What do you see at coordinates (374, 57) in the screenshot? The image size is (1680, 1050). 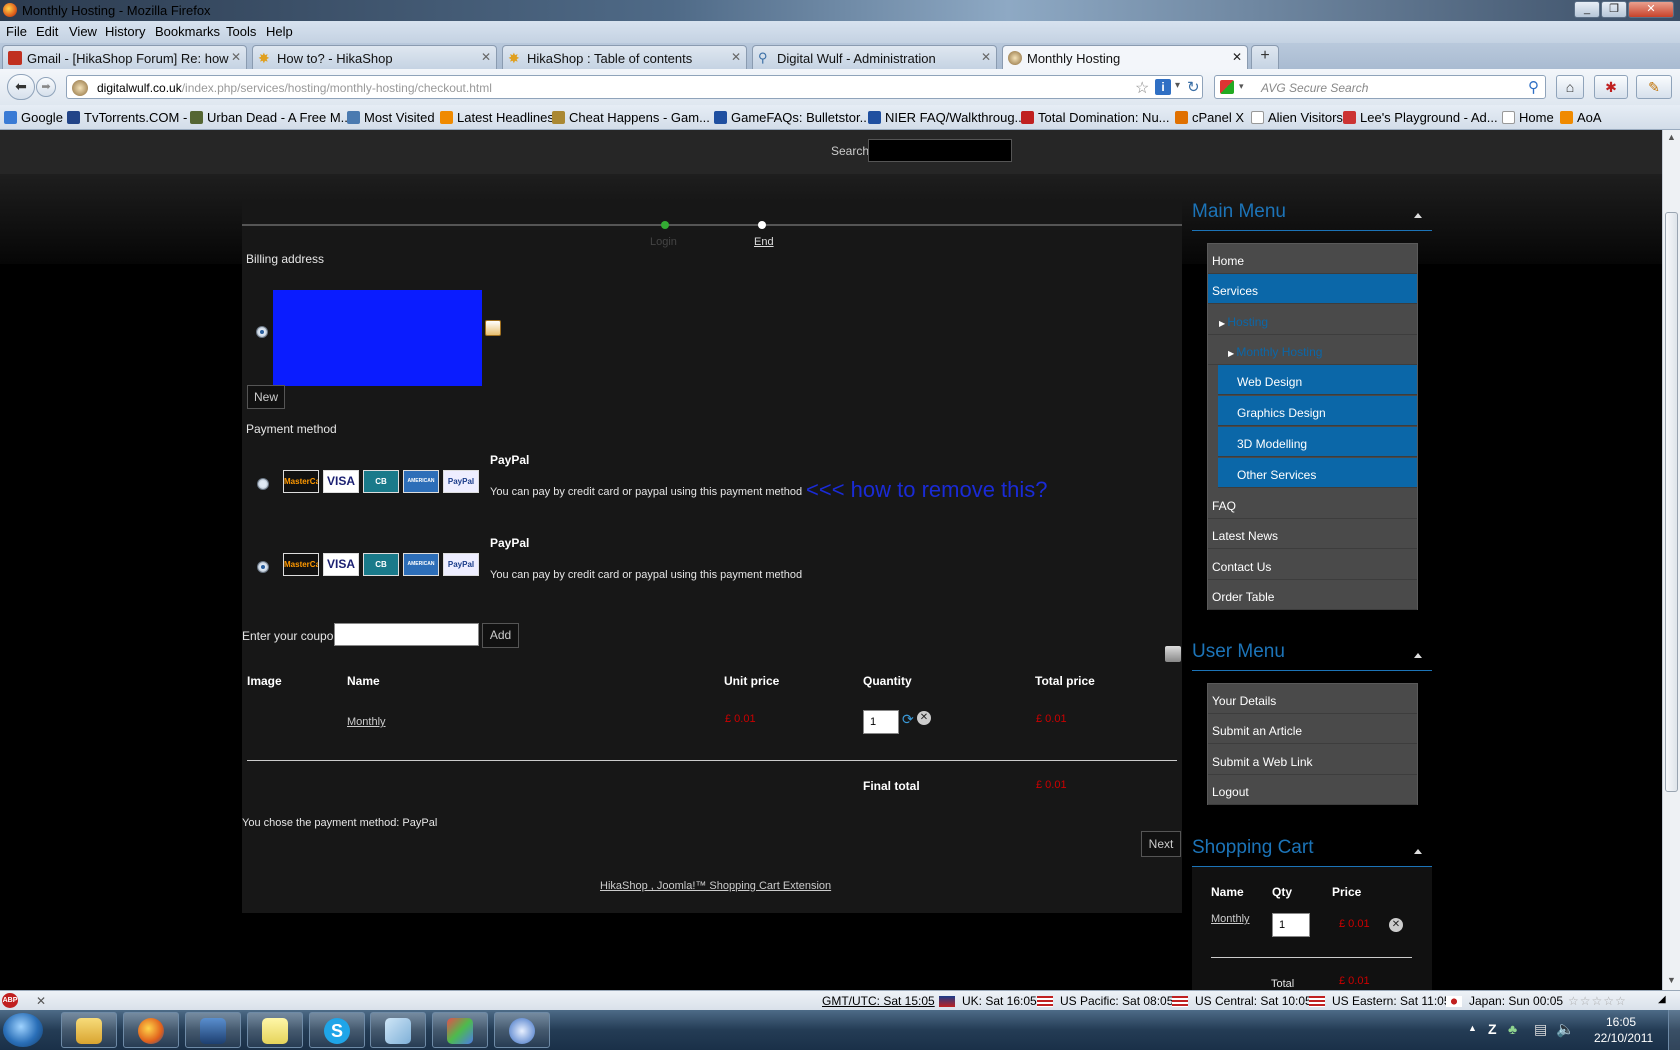 I see `tab-how-to: ✸ How to? - HikaShop ✕` at bounding box center [374, 57].